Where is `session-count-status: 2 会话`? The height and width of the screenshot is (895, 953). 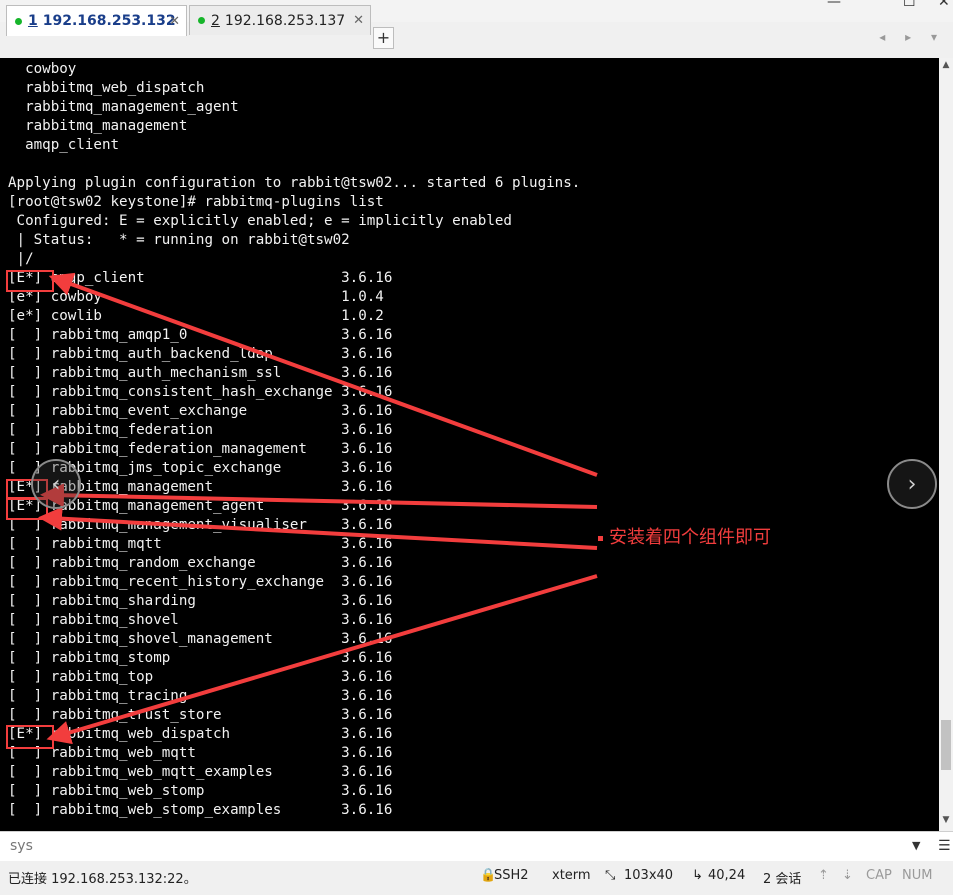
session-count-status: 2 会话 is located at coordinates (782, 879).